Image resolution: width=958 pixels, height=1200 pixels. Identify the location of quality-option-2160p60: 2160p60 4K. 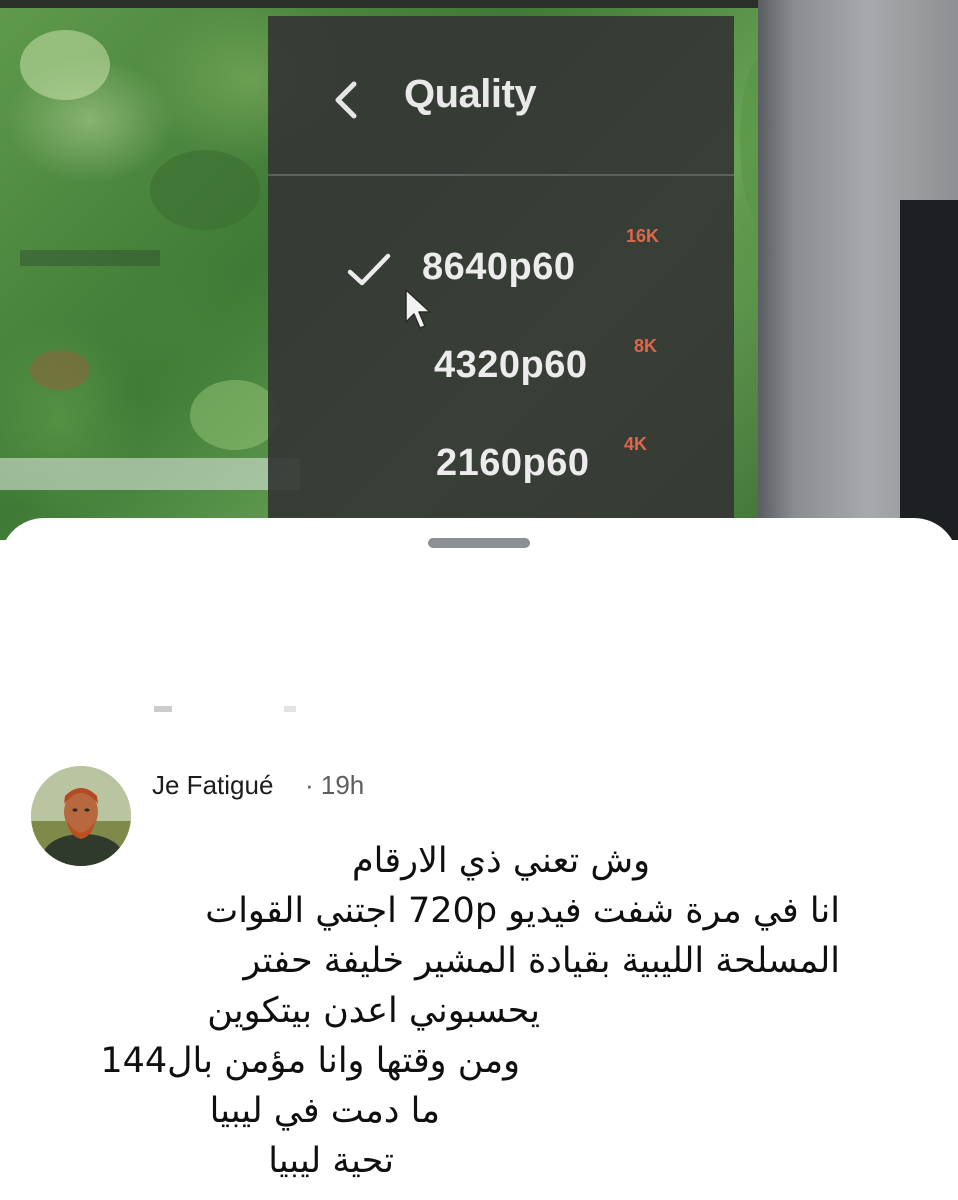
(501, 461).